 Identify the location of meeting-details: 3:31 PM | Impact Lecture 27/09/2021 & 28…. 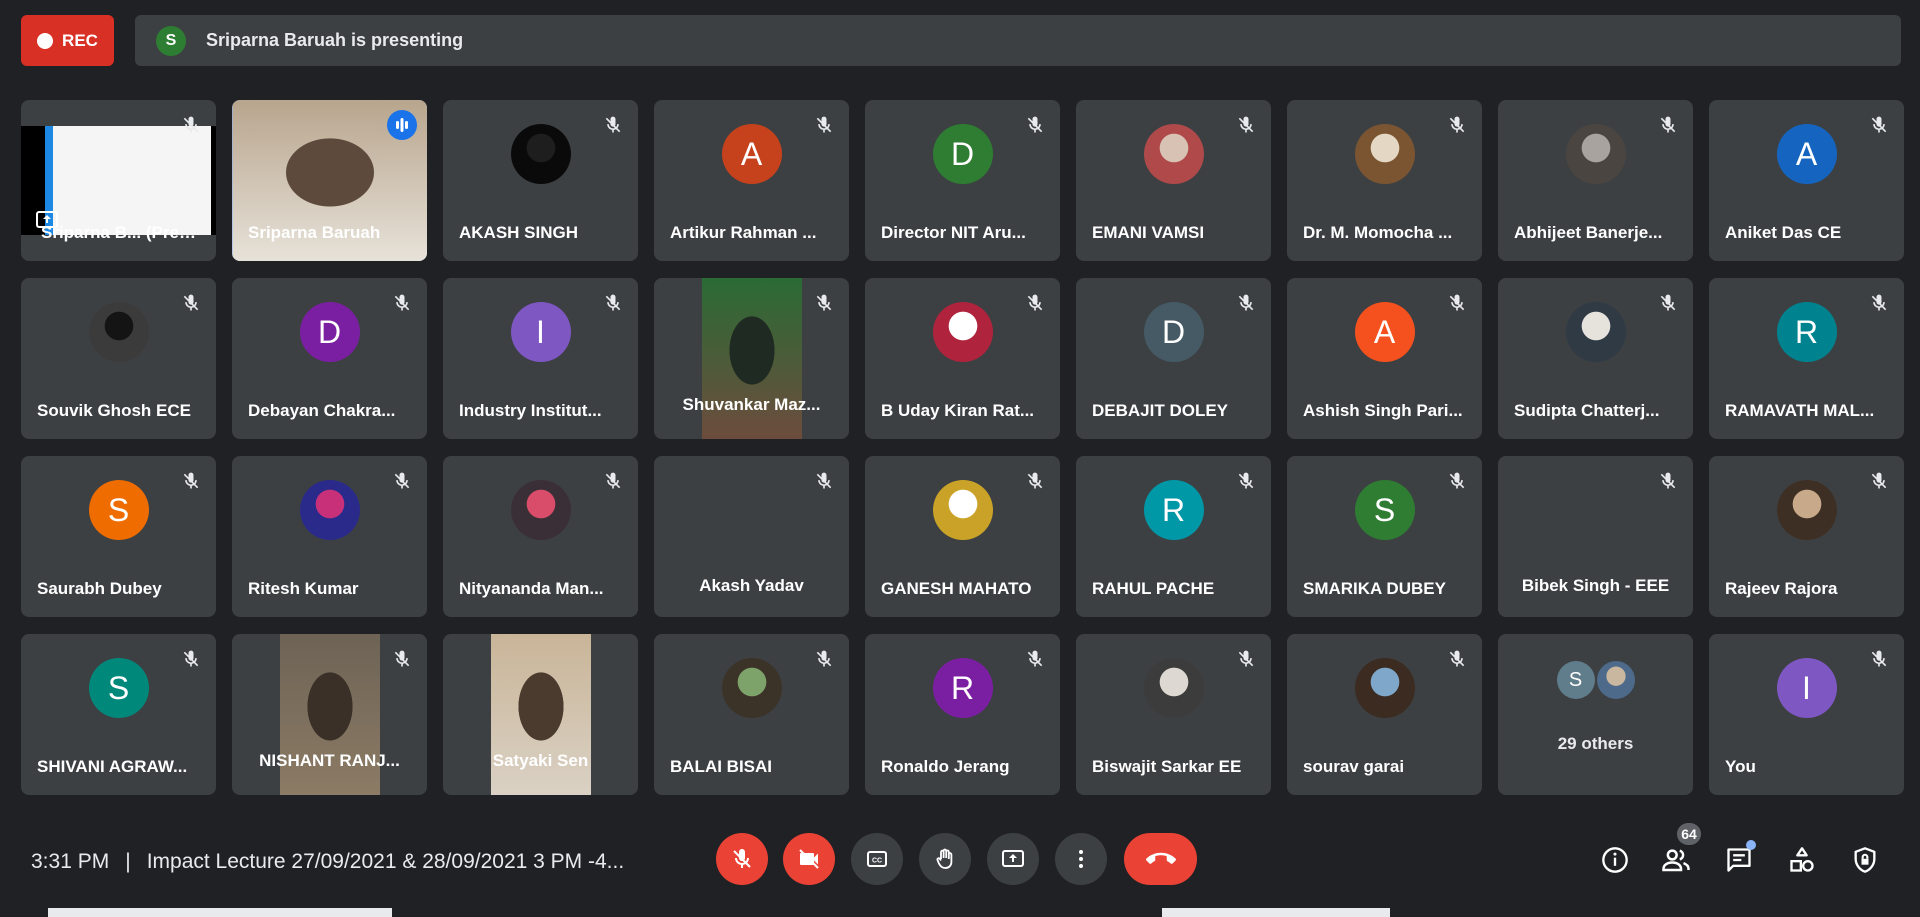
(327, 862).